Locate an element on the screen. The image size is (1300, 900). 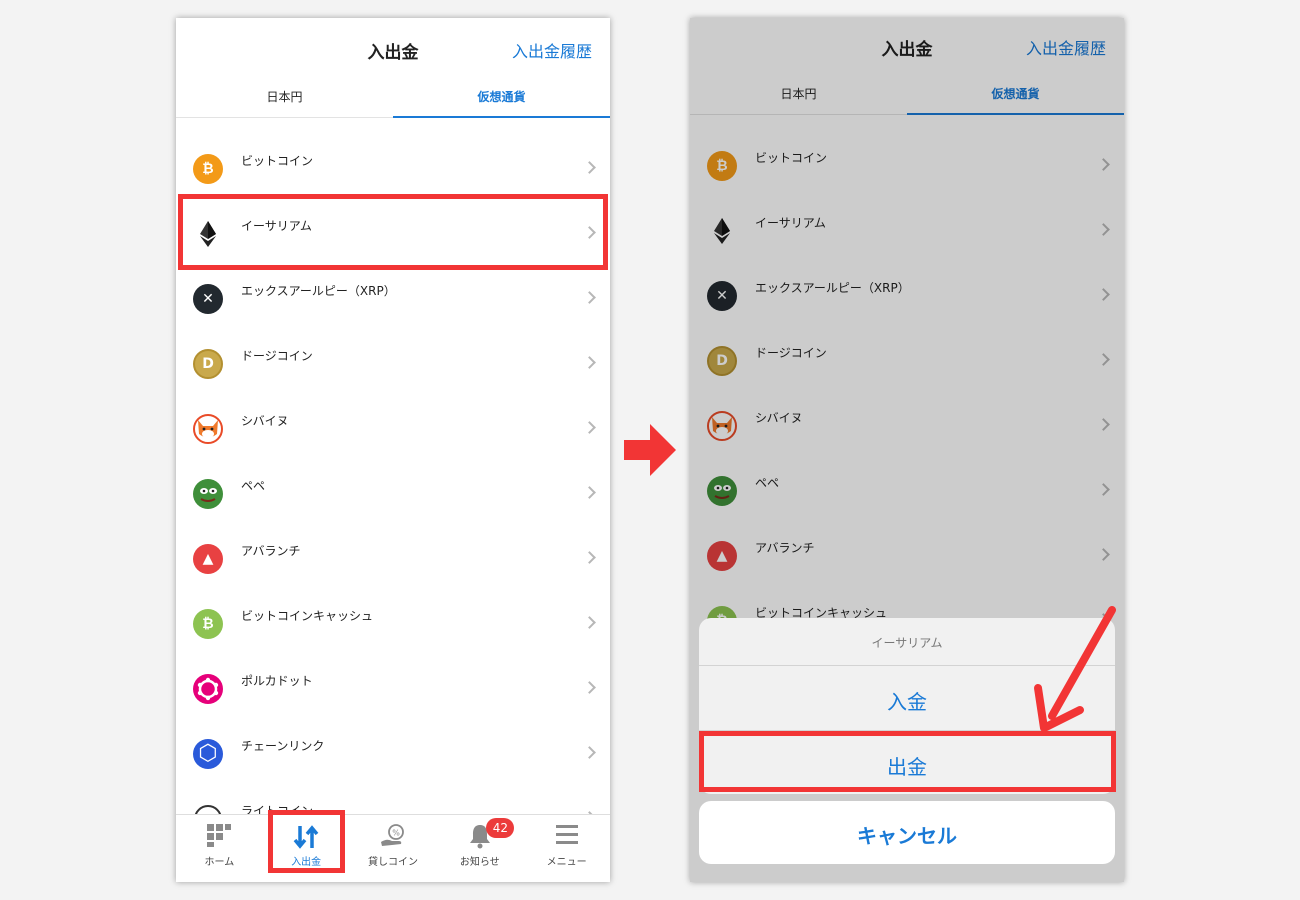
history-link: 入出金履歴 is located at coordinates (552, 50).